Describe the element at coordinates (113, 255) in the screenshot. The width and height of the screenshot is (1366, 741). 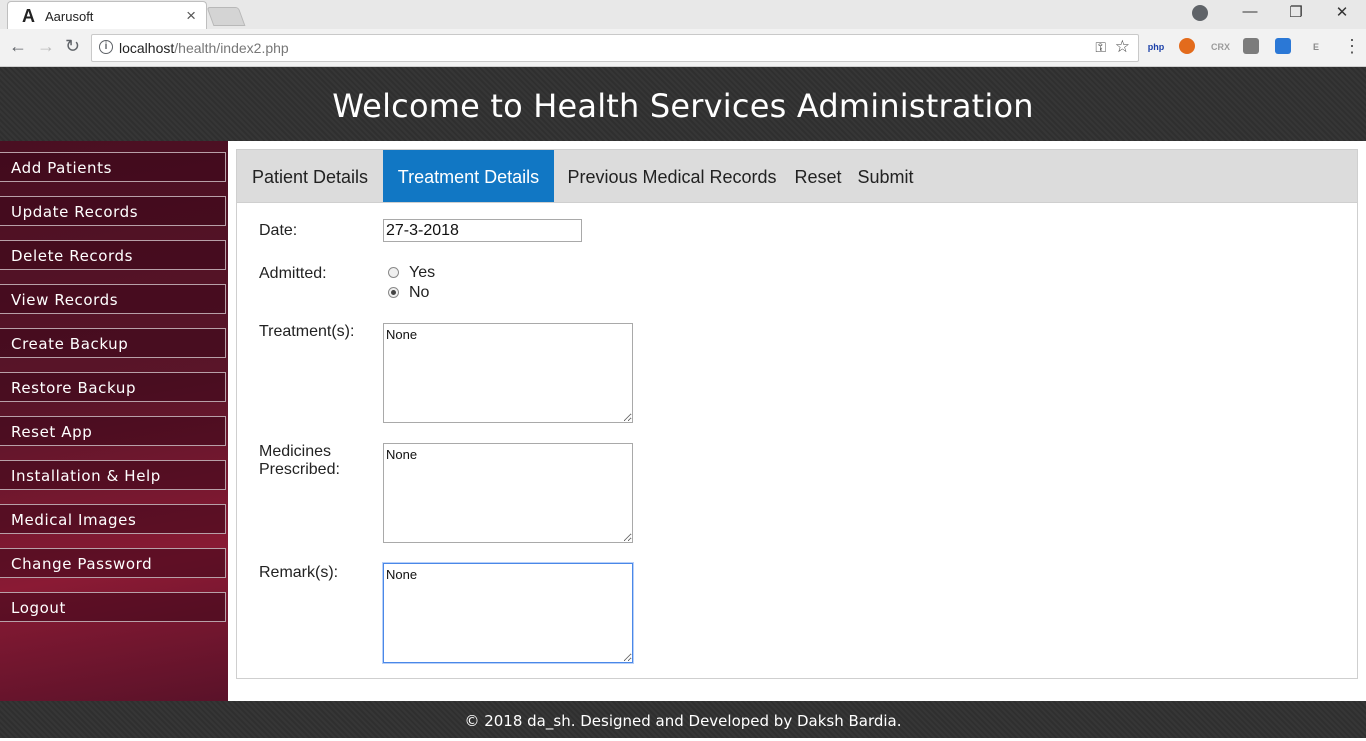
I see `sidebar-item-delete-records: Delete Records` at that location.